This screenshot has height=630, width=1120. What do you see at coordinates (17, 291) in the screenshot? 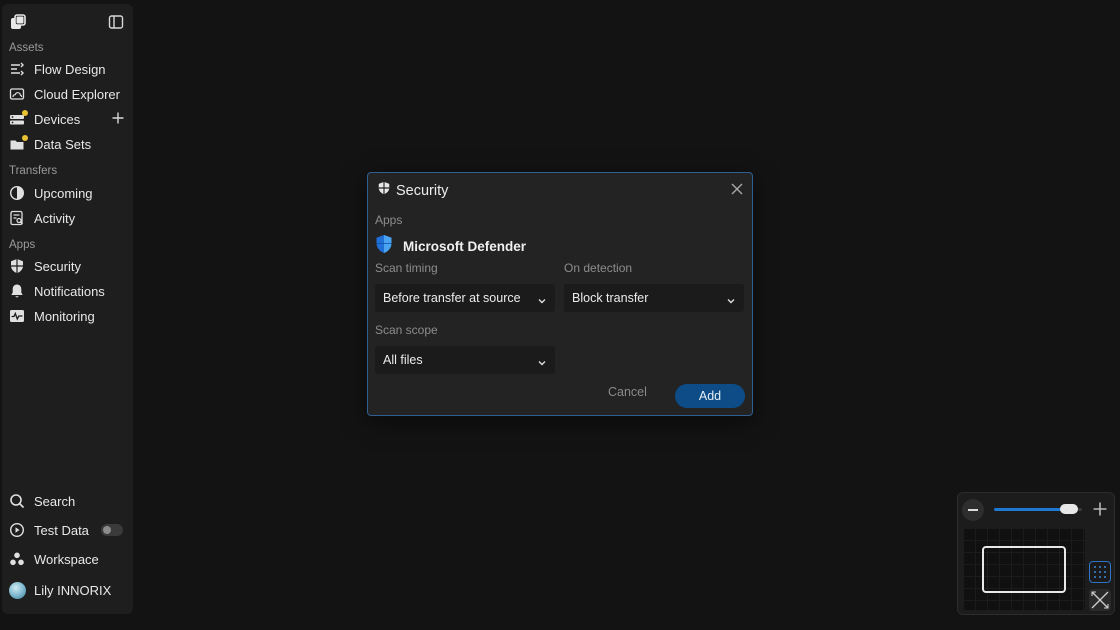
I see `bell-icon` at bounding box center [17, 291].